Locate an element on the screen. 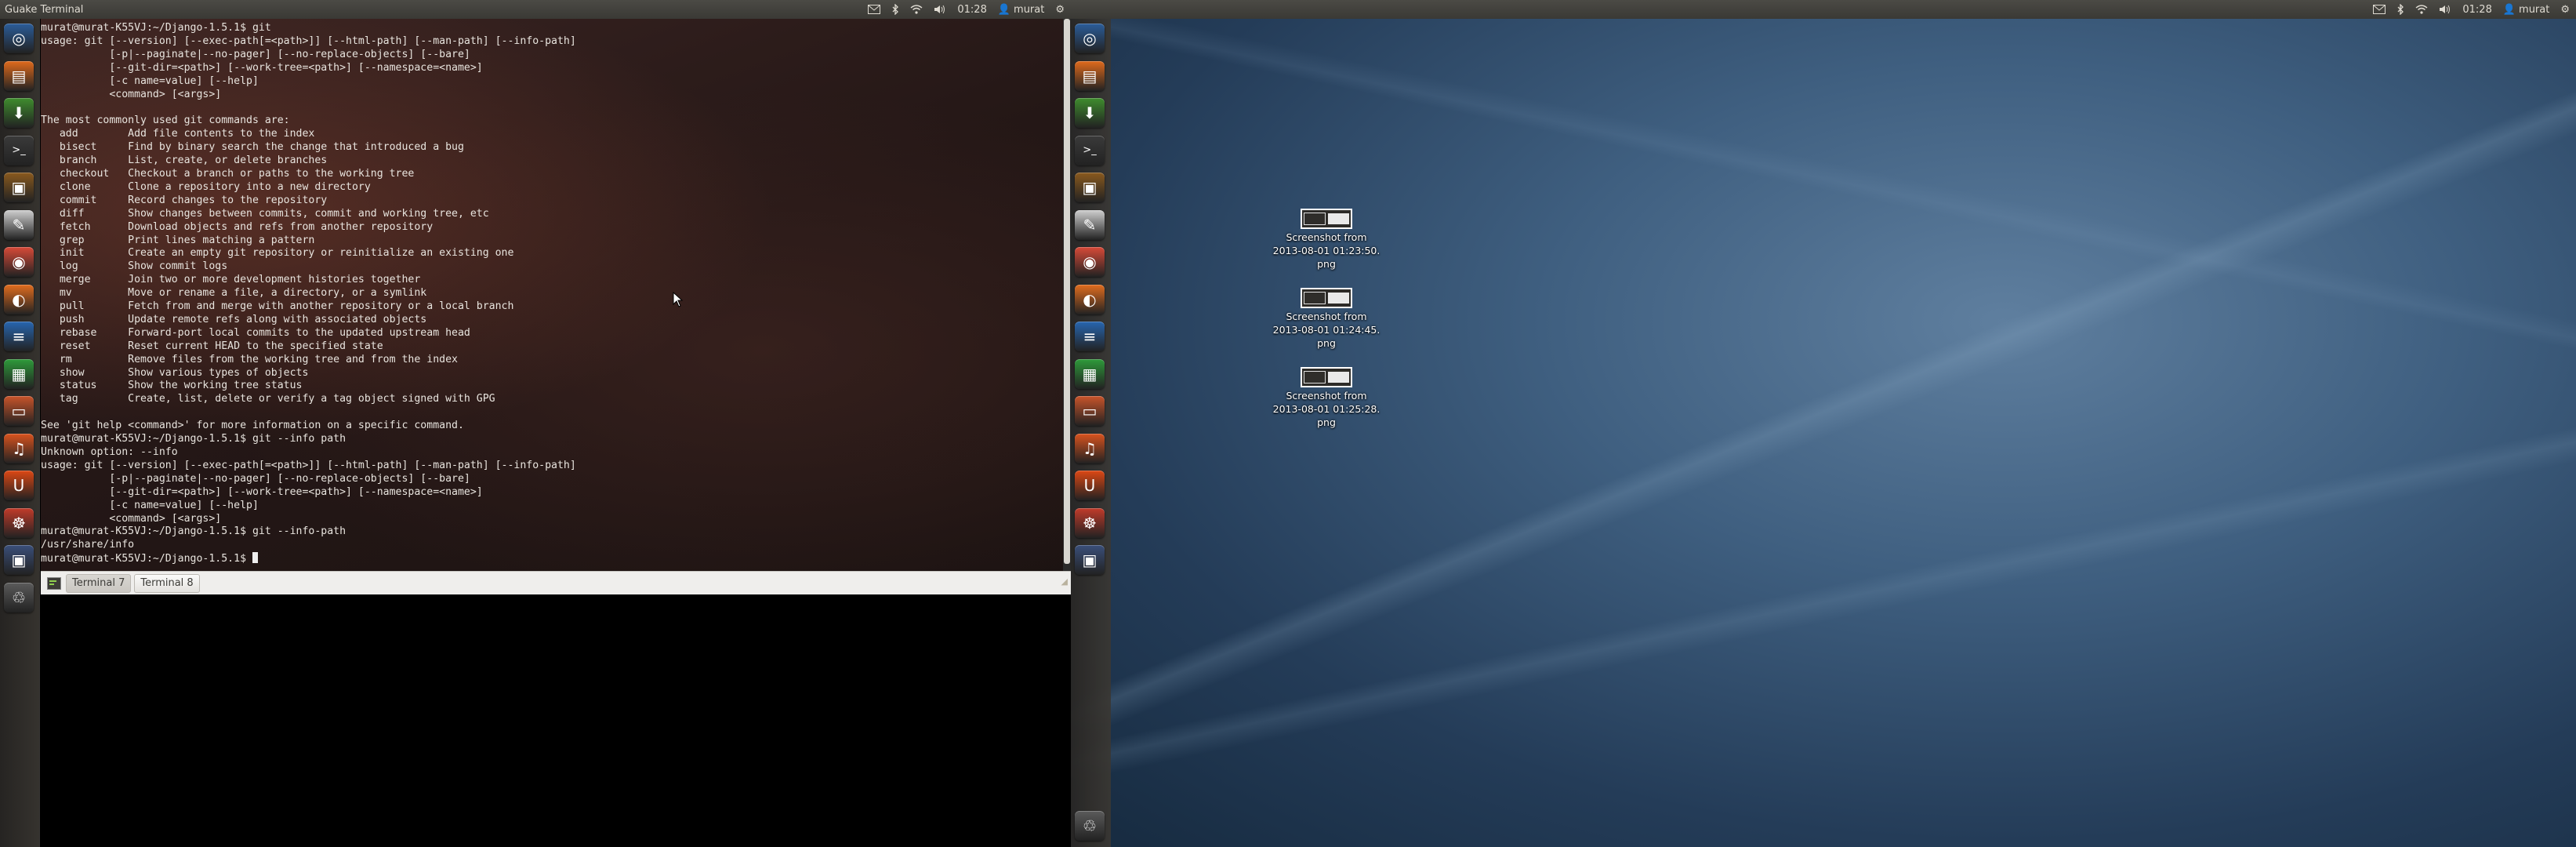 This screenshot has height=847, width=2576. terminal-line: Unknown option: --info is located at coordinates (110, 452).